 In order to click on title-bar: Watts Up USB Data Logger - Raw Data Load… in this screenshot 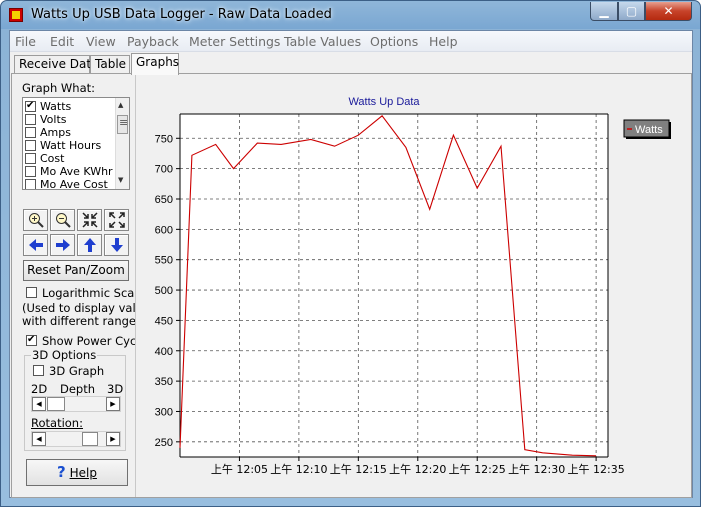, I will do `click(350, 15)`.